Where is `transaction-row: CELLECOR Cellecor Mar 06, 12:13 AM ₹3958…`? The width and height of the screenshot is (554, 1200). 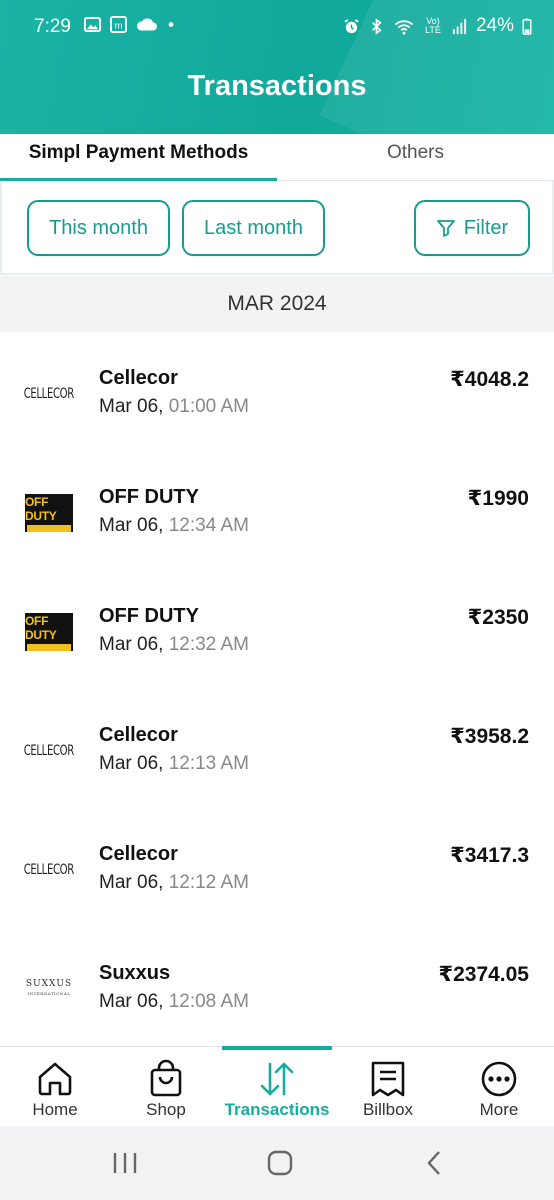 transaction-row: CELLECOR Cellecor Mar 06, 12:13 AM ₹3958… is located at coordinates (277, 748).